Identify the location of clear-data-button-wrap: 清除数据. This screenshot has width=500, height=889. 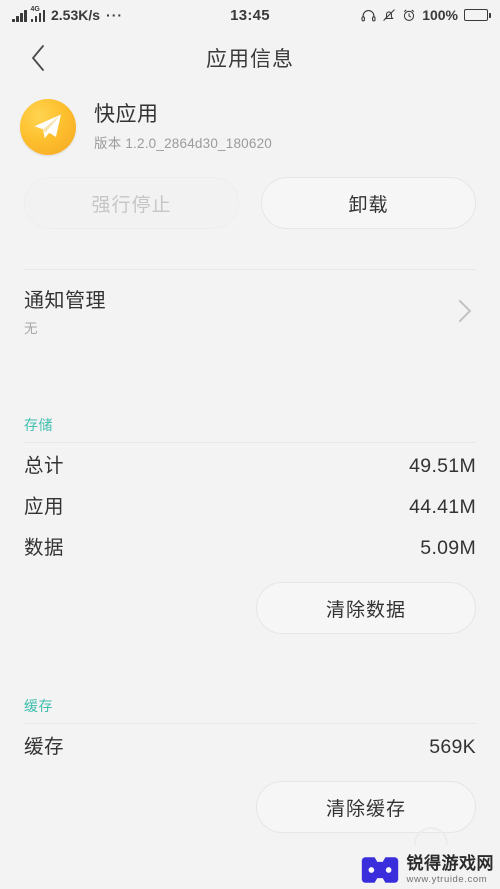
(250, 600).